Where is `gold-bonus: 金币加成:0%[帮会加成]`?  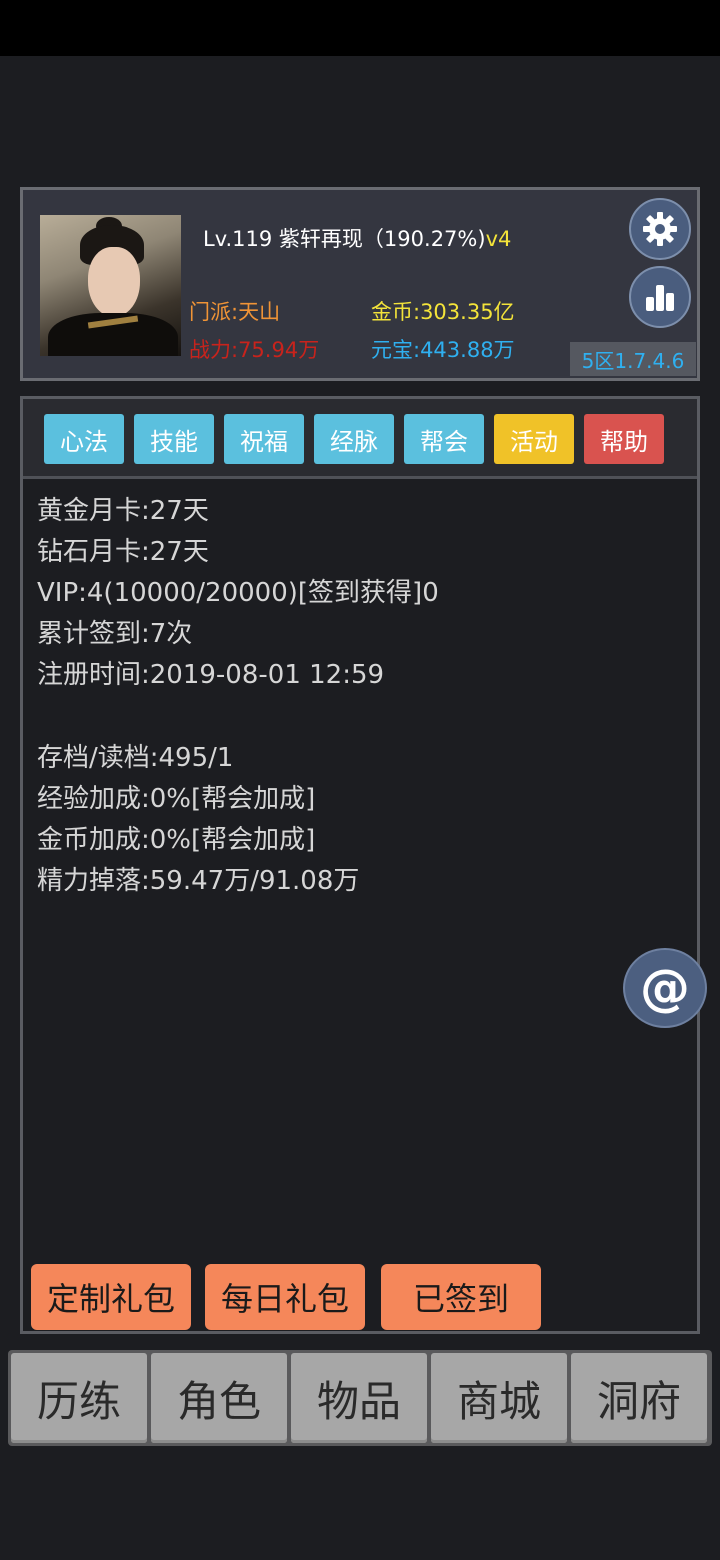
gold-bonus: 金币加成:0%[帮会加成] is located at coordinates (176, 840).